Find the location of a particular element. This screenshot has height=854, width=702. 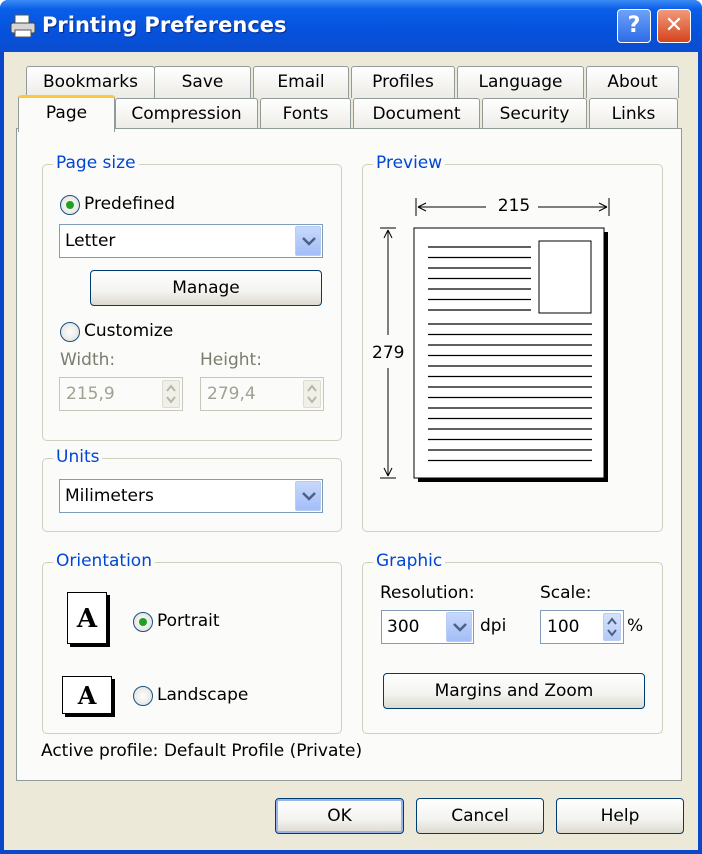

cancel-button: Cancel is located at coordinates (480, 816).